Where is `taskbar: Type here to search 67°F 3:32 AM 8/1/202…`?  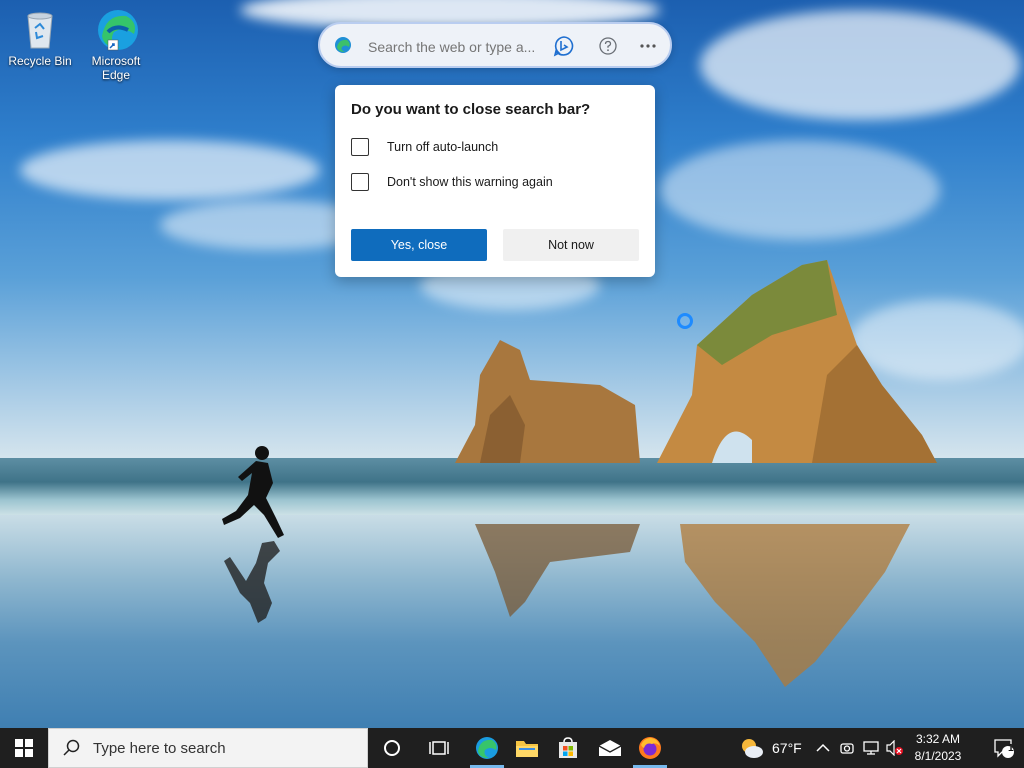 taskbar: Type here to search 67°F 3:32 AM 8/1/202… is located at coordinates (512, 748).